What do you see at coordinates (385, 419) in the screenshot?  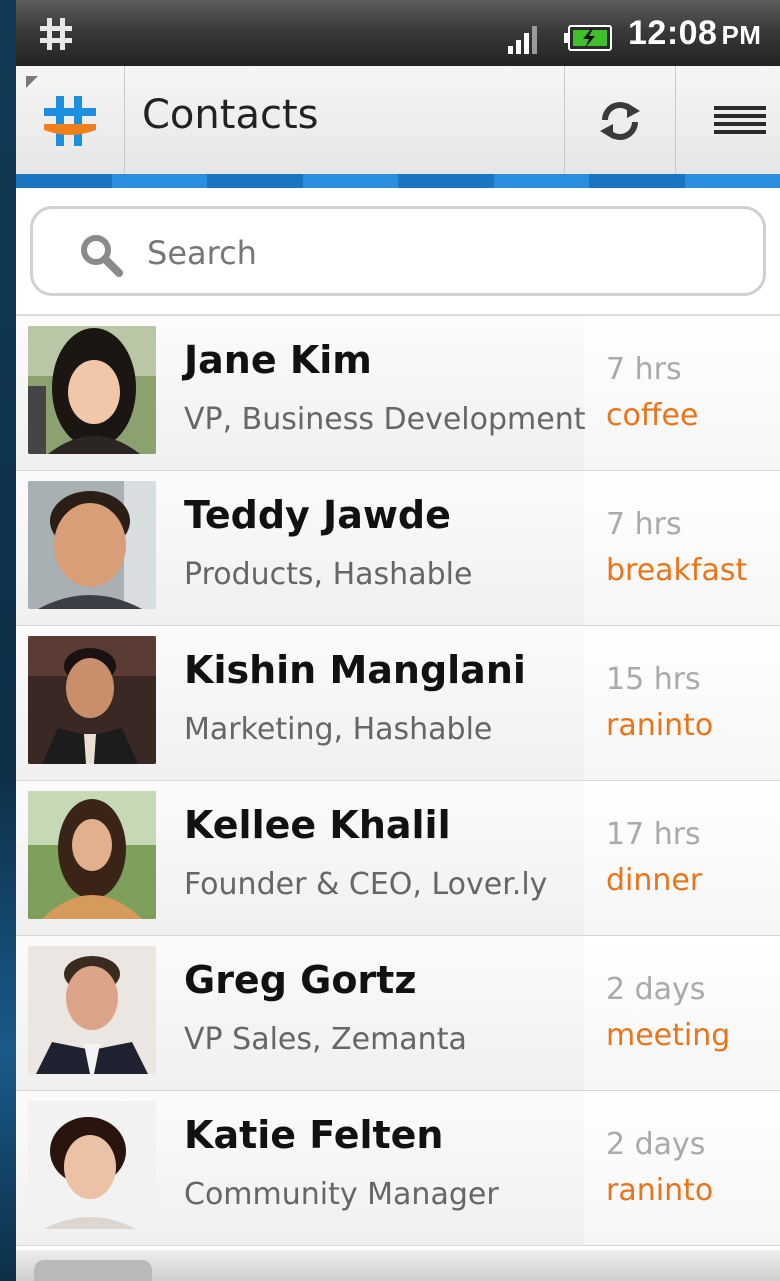 I see `contact-role: VP, Business Development` at bounding box center [385, 419].